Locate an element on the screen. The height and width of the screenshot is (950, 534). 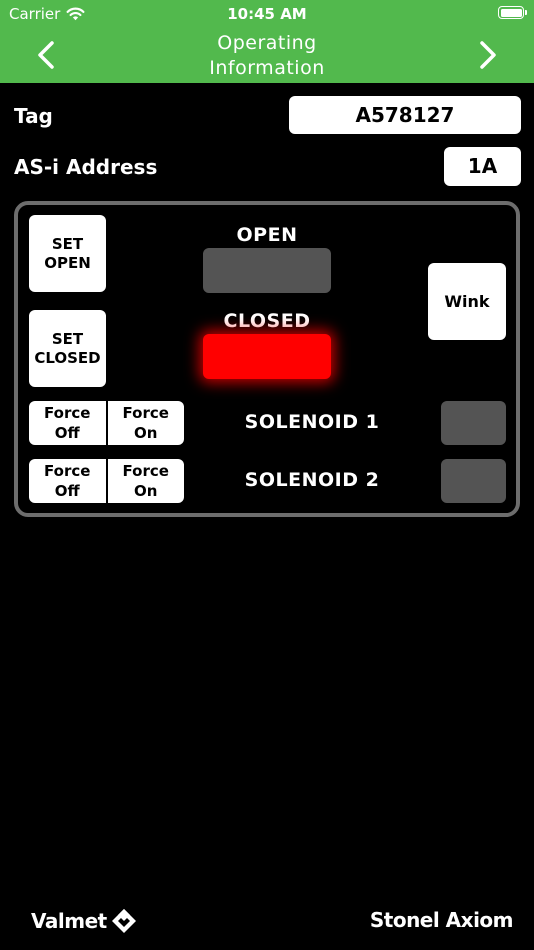
valmet-wordmark: Valmet is located at coordinates (69, 921).